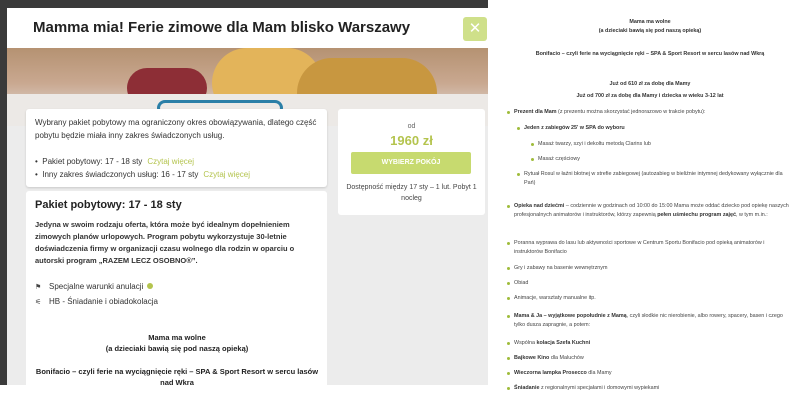 This screenshot has width=800, height=403. Describe the element at coordinates (411, 126) in the screenshot. I see `price-label: od` at that location.